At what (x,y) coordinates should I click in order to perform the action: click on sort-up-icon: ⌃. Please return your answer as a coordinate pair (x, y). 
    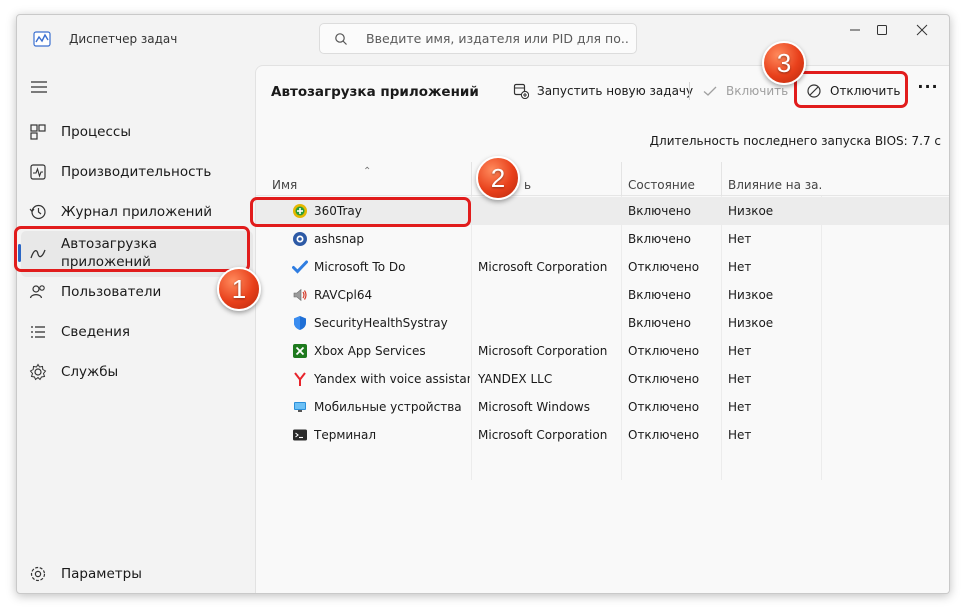
    Looking at the image, I should click on (367, 171).